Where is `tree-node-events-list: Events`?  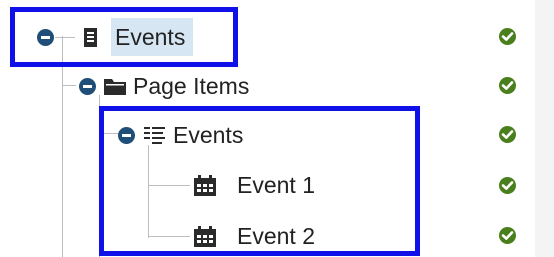 tree-node-events-list: Events is located at coordinates (180, 135).